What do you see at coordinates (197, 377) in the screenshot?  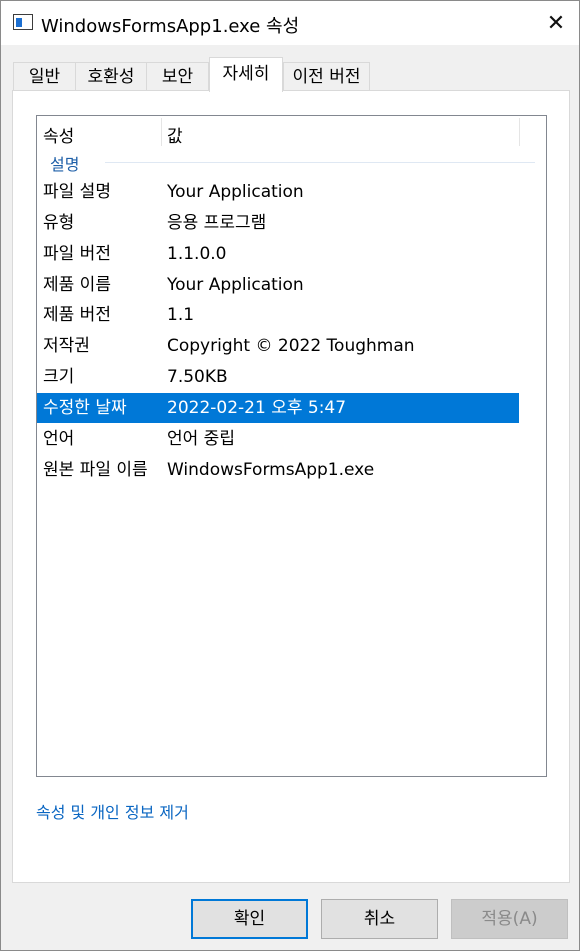 I see `property-value: 7.50KB` at bounding box center [197, 377].